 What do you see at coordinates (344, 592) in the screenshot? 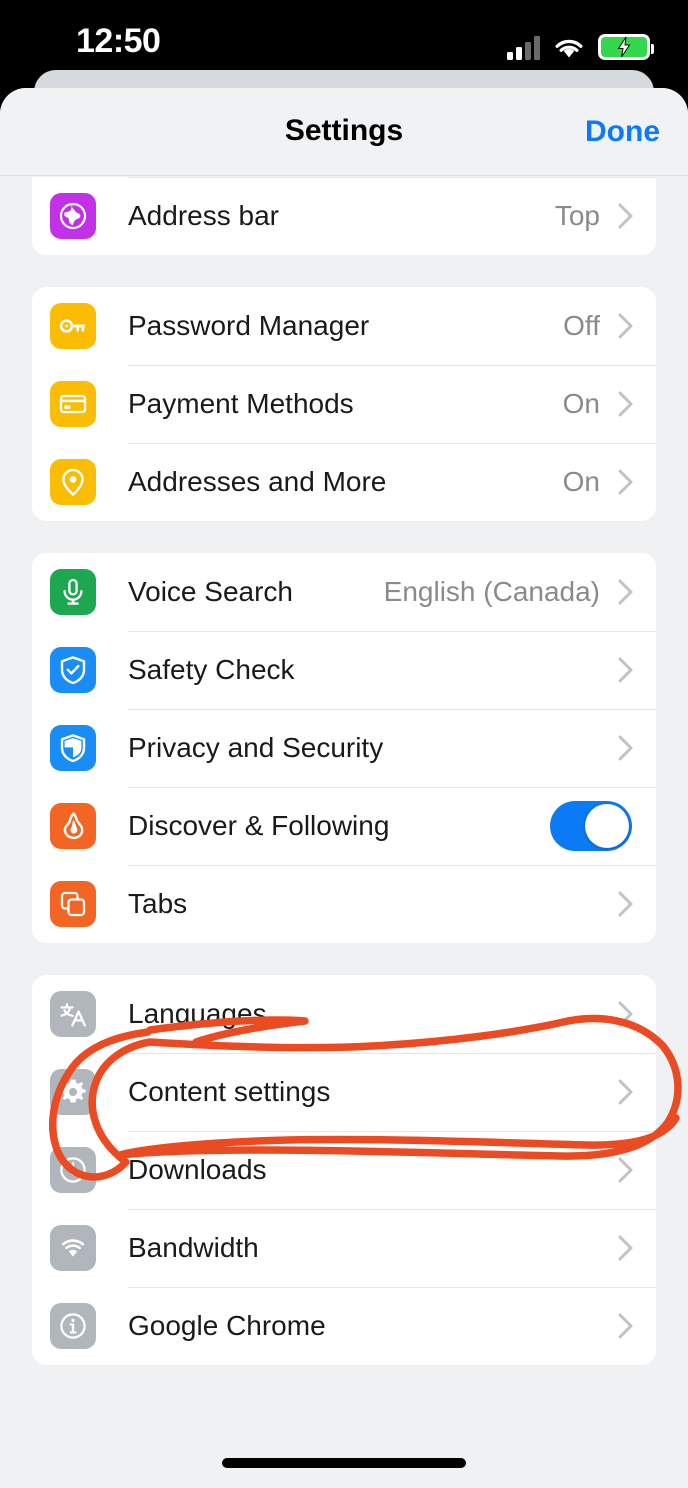
I see `settings-row-voice-search: Voice Search English (Canada)` at bounding box center [344, 592].